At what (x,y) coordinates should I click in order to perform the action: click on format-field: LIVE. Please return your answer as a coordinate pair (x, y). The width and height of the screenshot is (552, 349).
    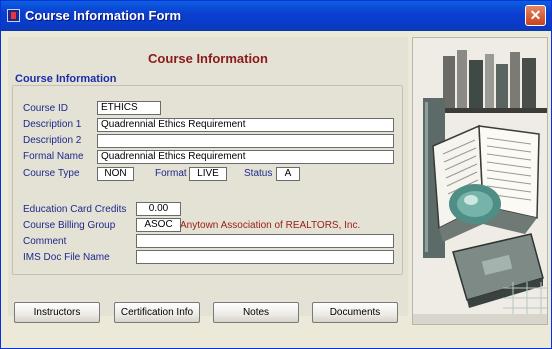
    Looking at the image, I should click on (208, 174).